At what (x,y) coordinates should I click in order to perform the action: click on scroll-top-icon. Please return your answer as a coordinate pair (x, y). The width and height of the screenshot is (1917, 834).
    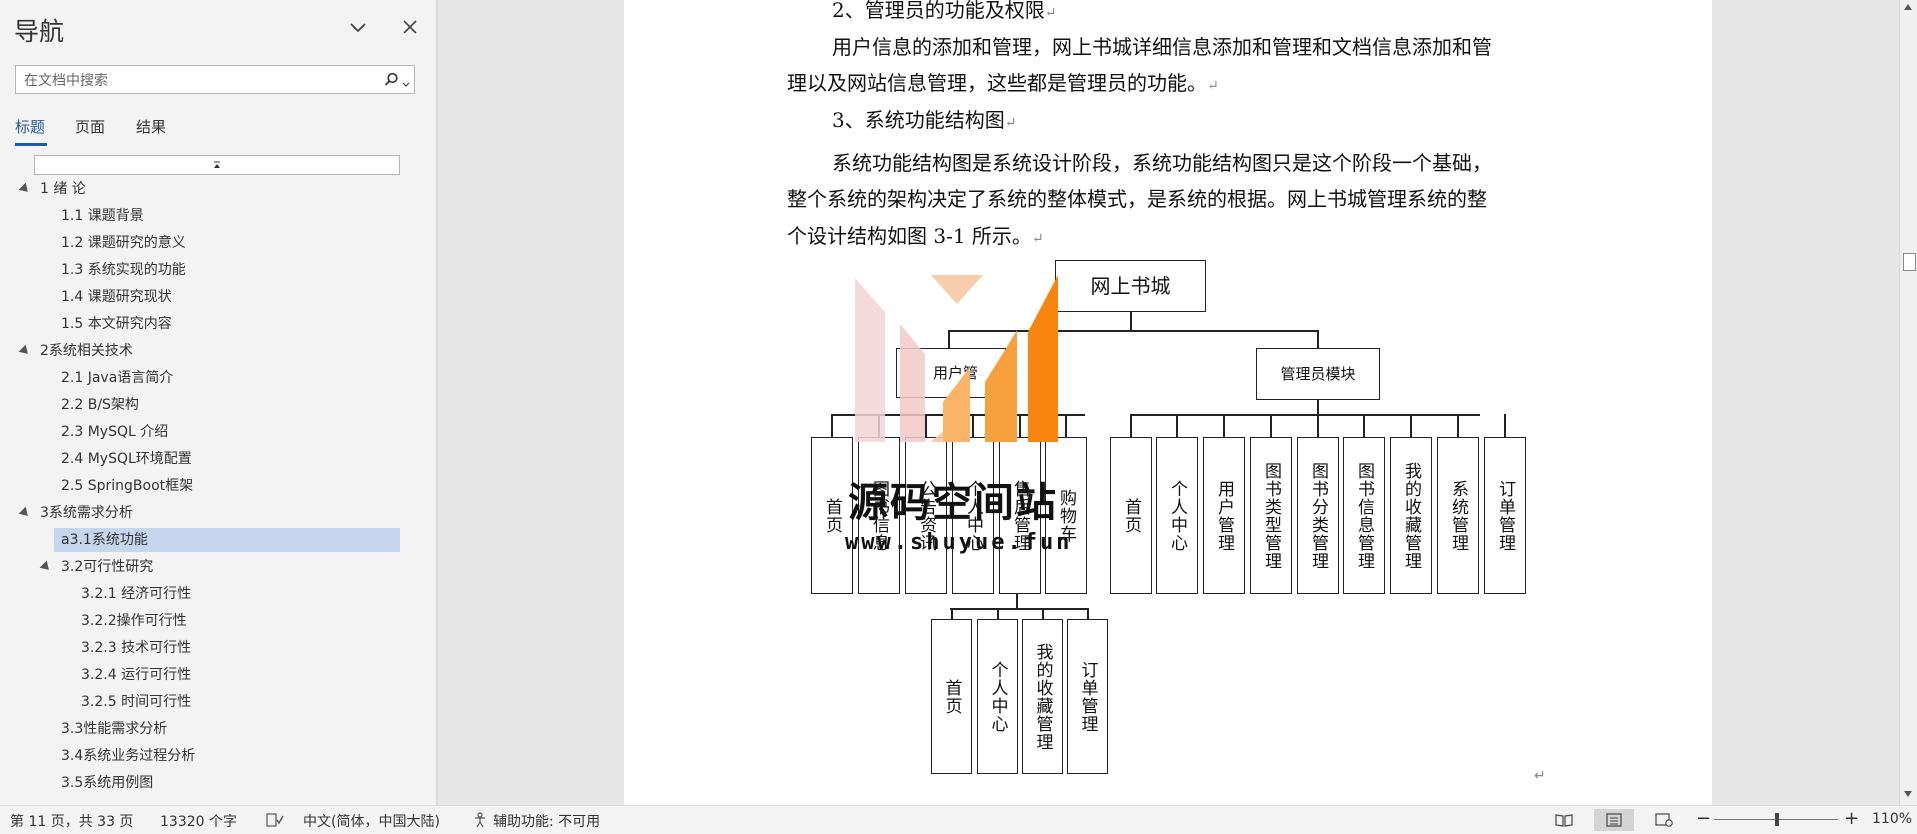
    Looking at the image, I should click on (217, 164).